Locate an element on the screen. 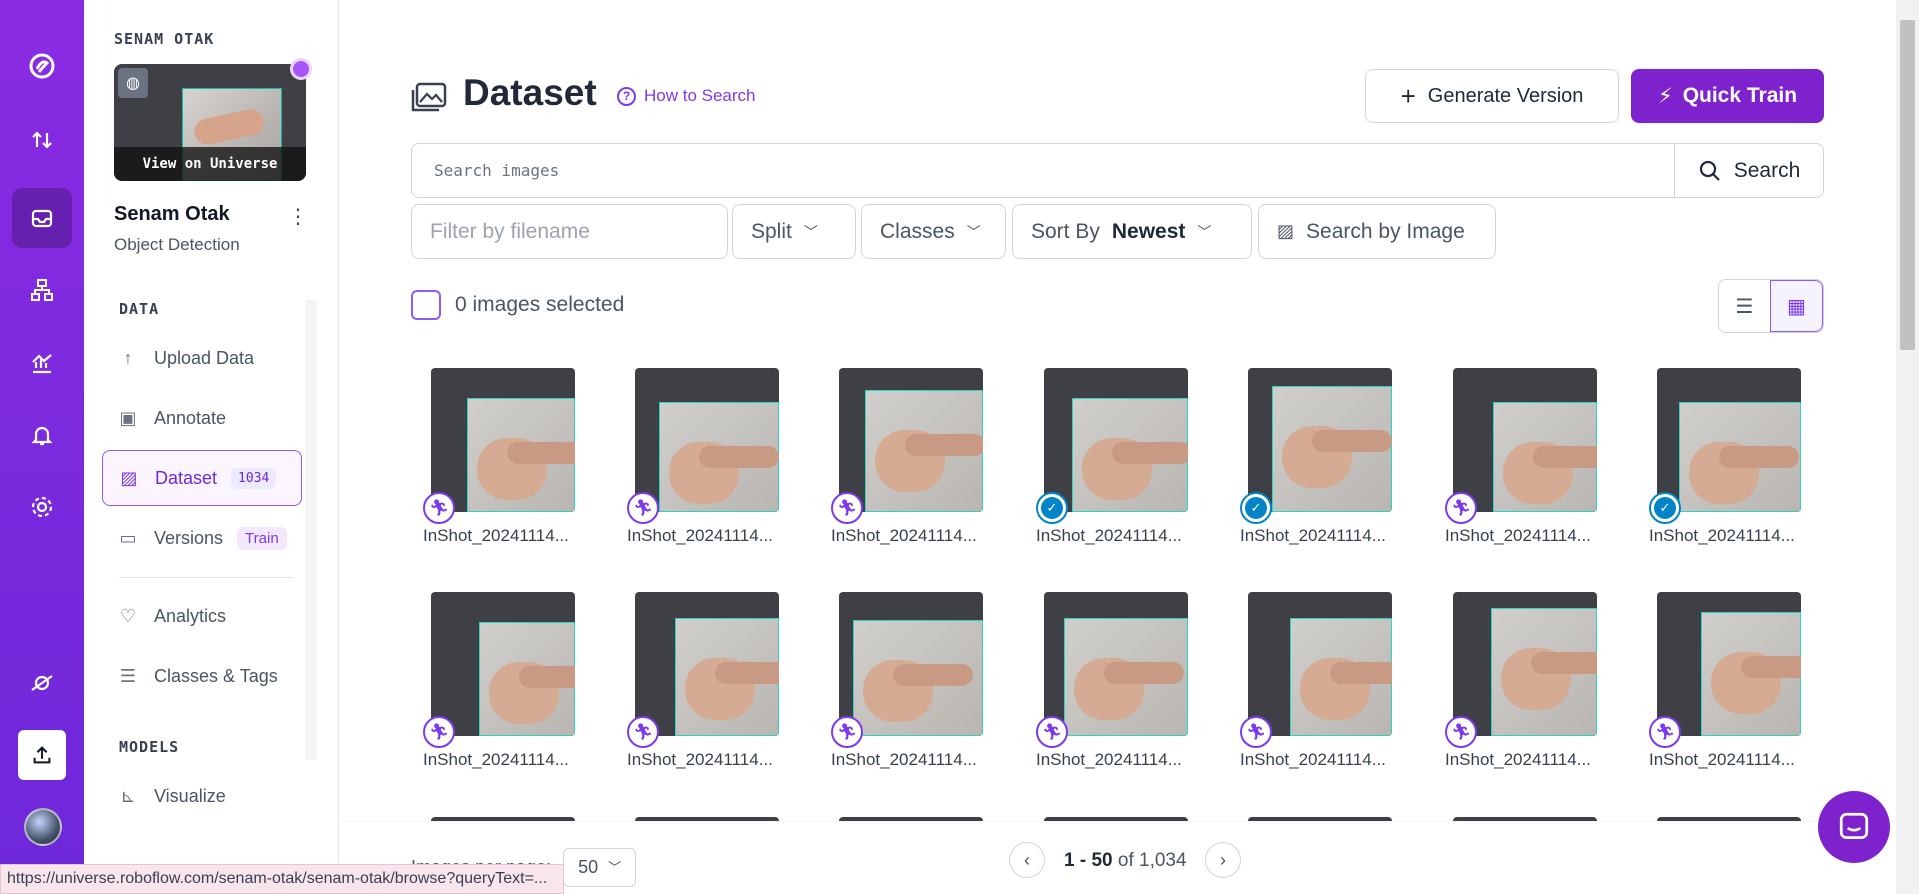  analytics-chart-icon is located at coordinates (42, 363).